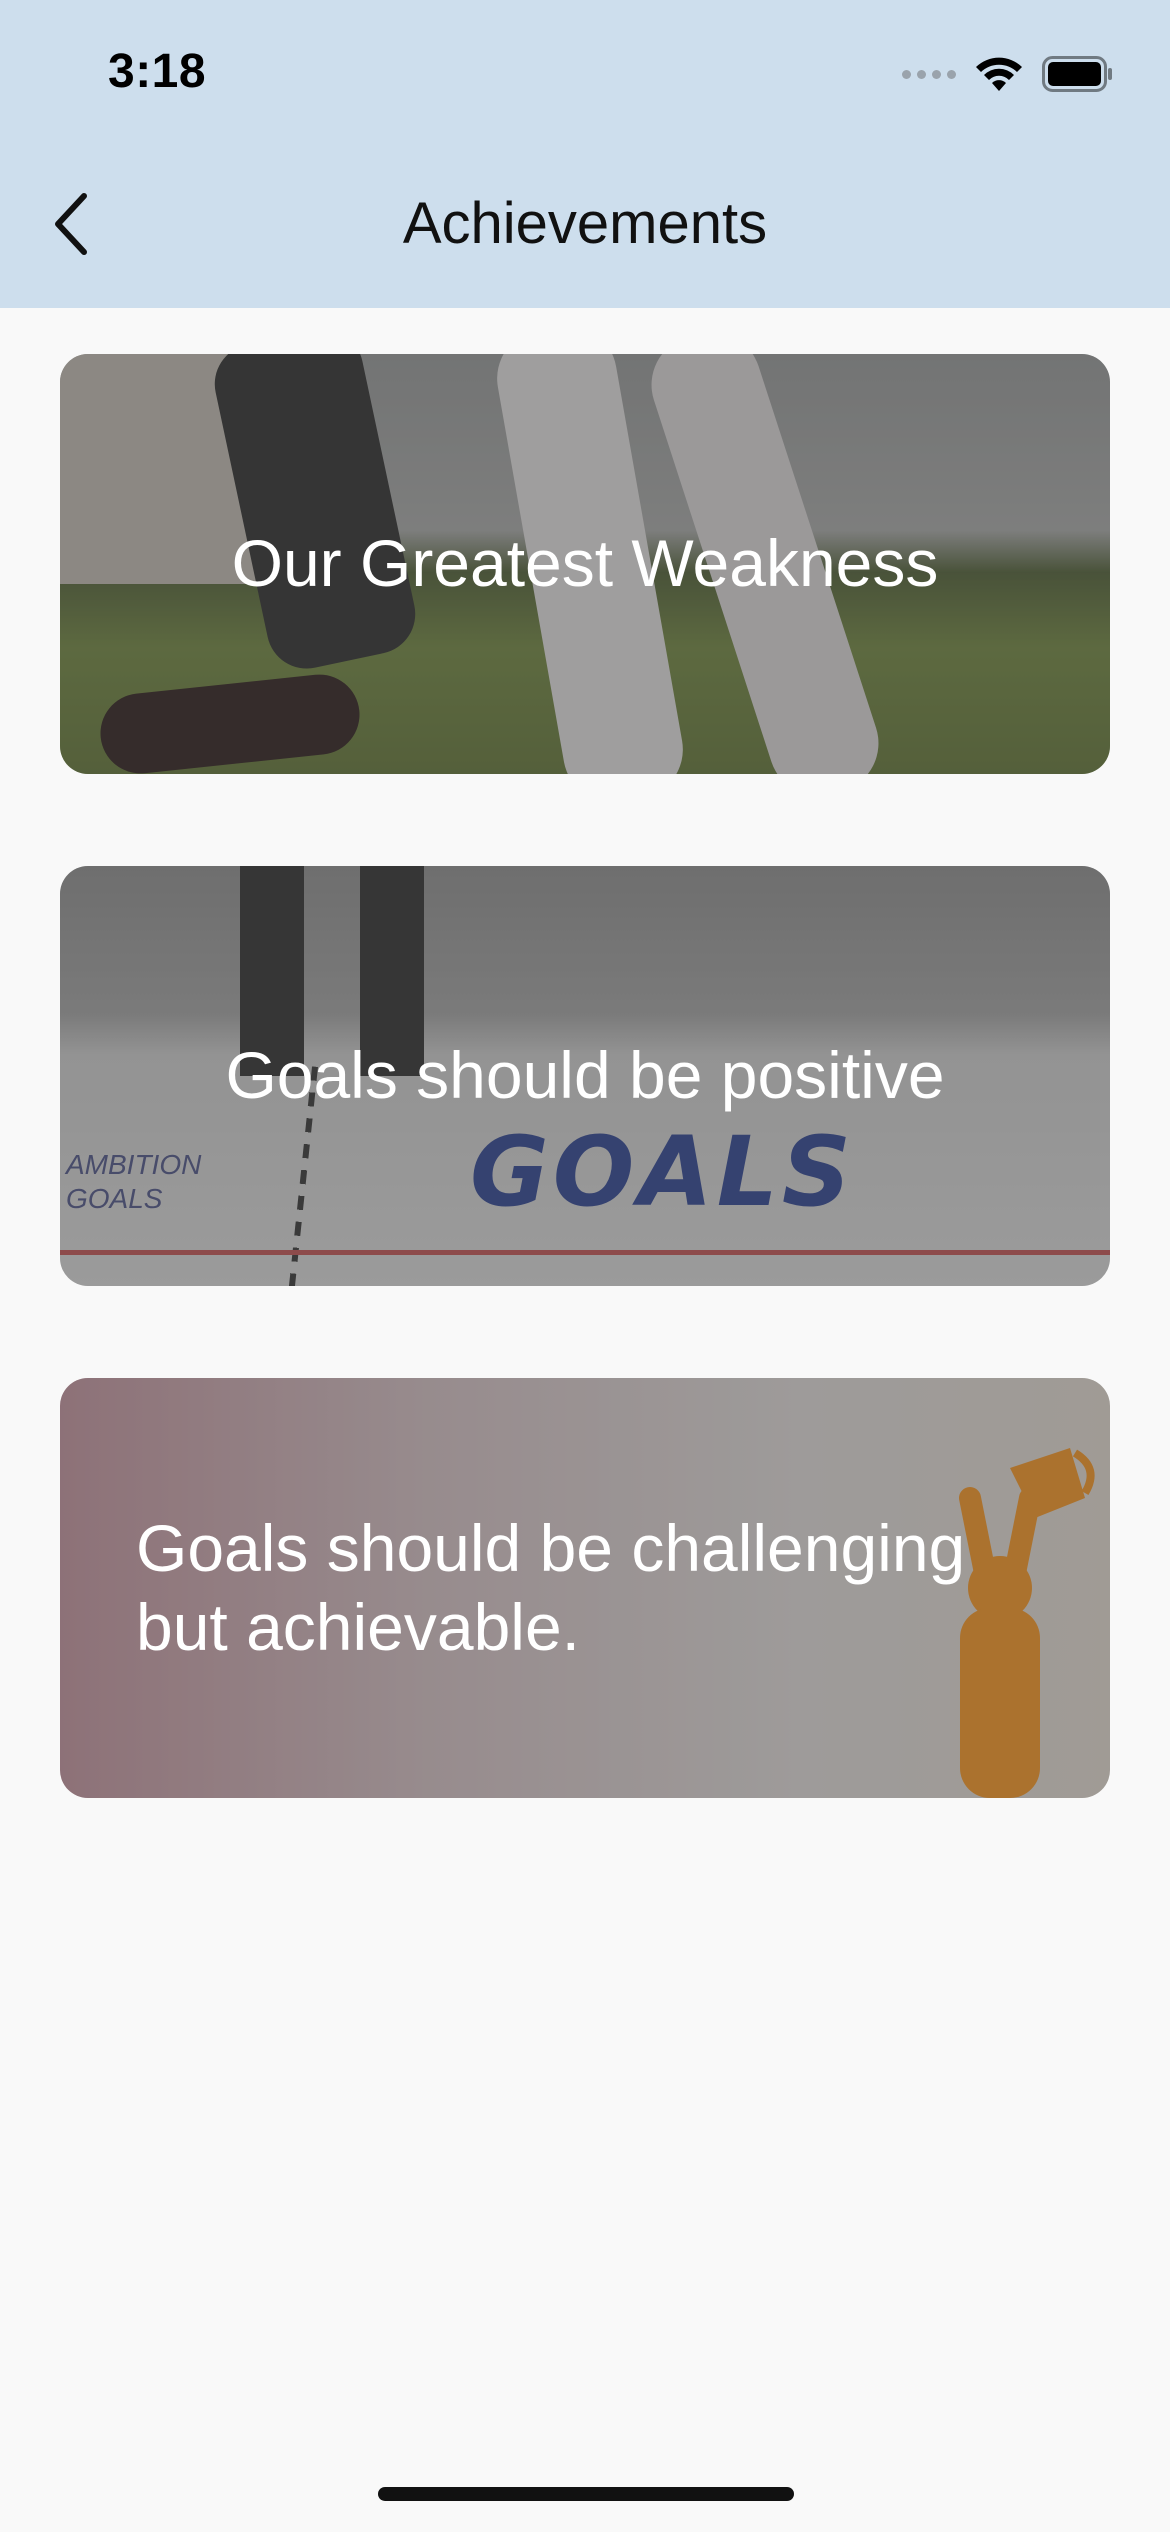  I want to click on card-title: Our Greatest Weakness, so click(585, 563).